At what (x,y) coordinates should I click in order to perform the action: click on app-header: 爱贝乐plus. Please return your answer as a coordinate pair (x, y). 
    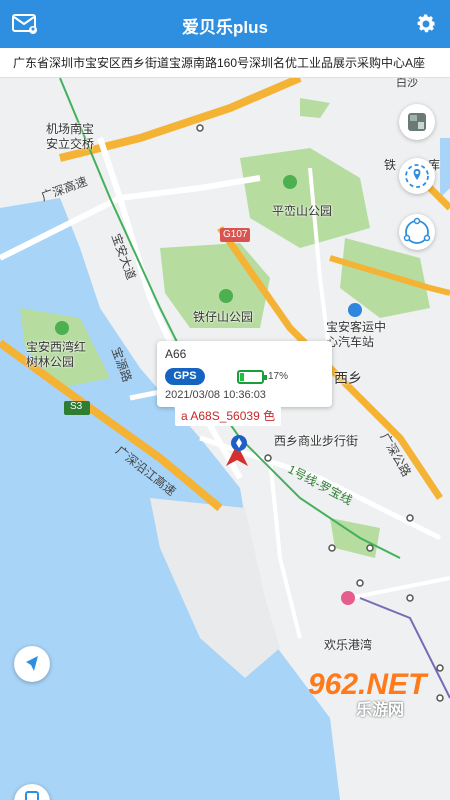
    Looking at the image, I should click on (225, 24).